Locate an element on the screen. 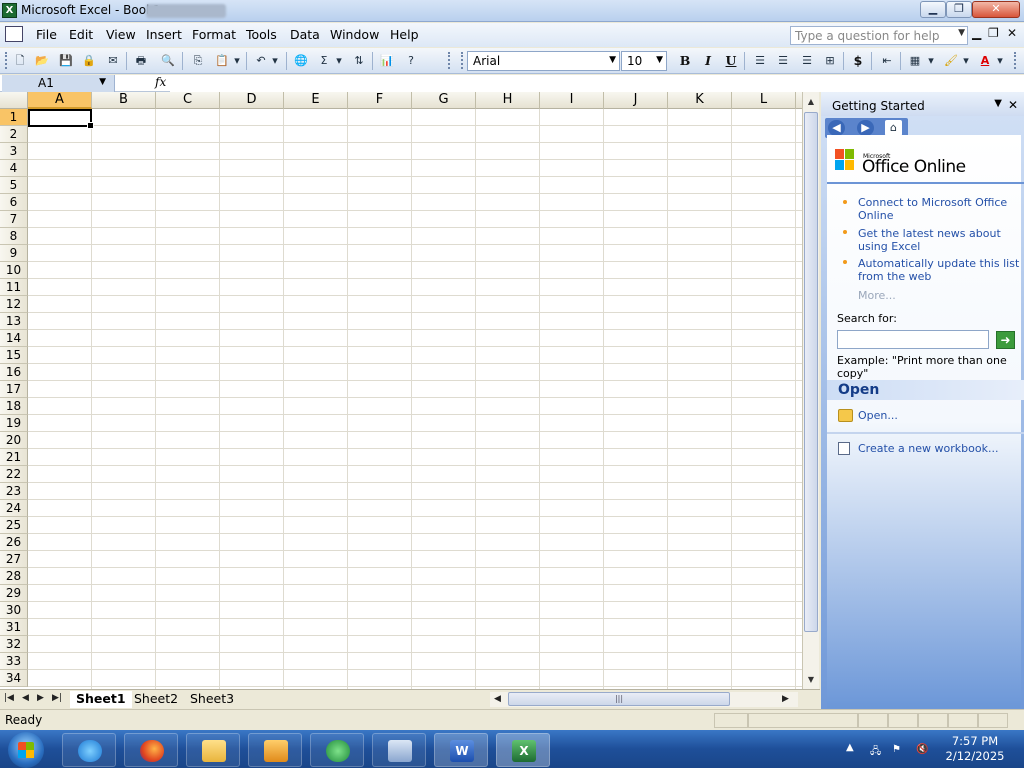  open-icon: 📂 is located at coordinates (42, 61).